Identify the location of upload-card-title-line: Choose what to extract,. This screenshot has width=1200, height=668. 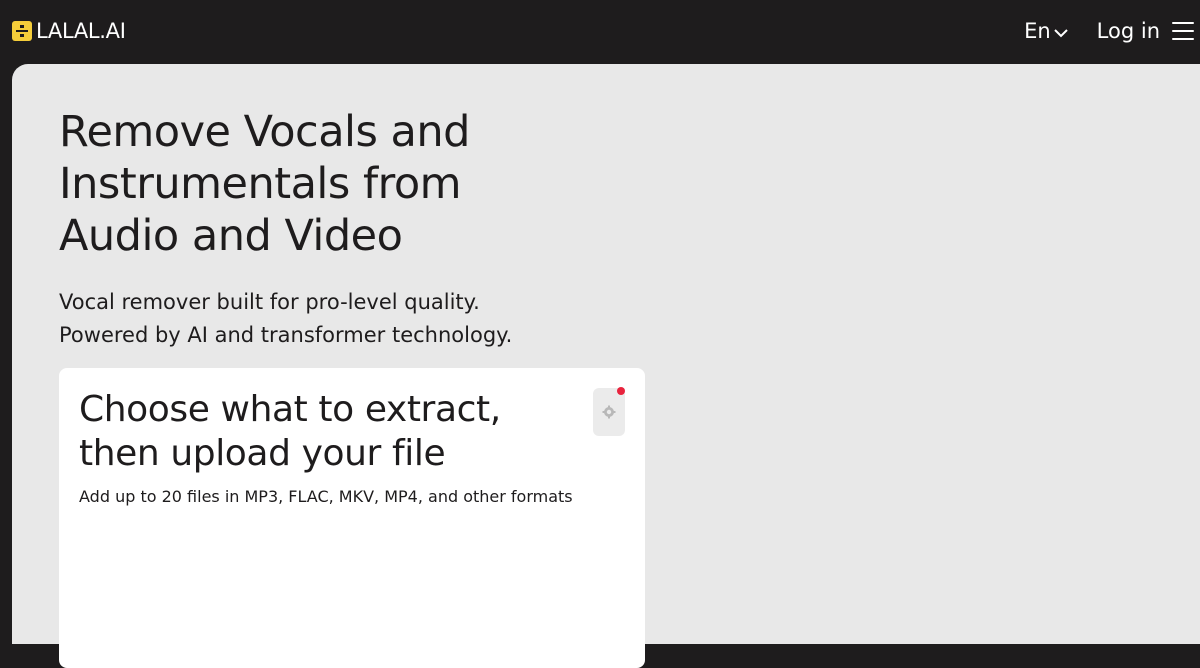
(290, 409).